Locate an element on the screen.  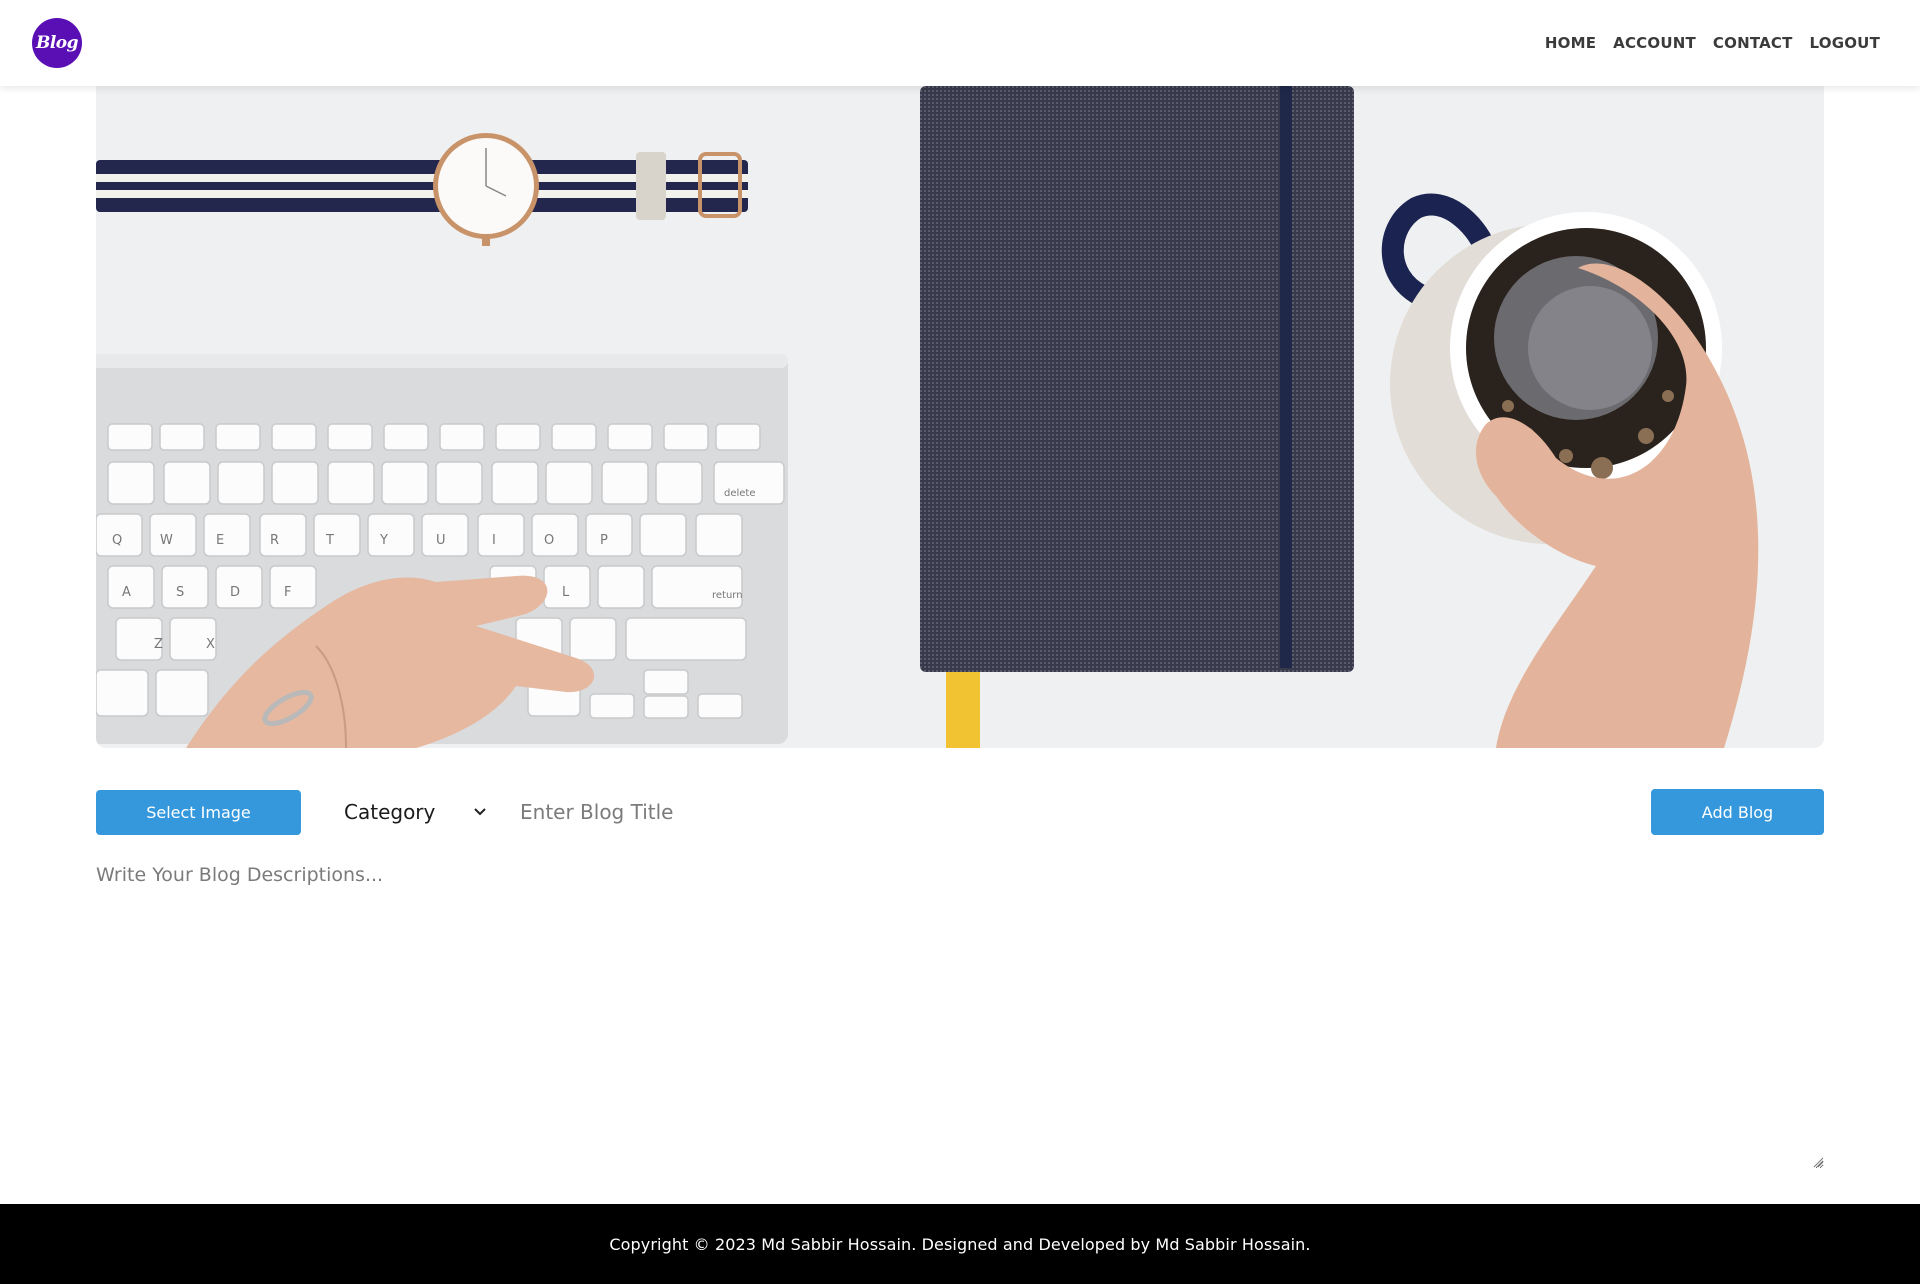
notebook-illustration is located at coordinates (1137, 417).